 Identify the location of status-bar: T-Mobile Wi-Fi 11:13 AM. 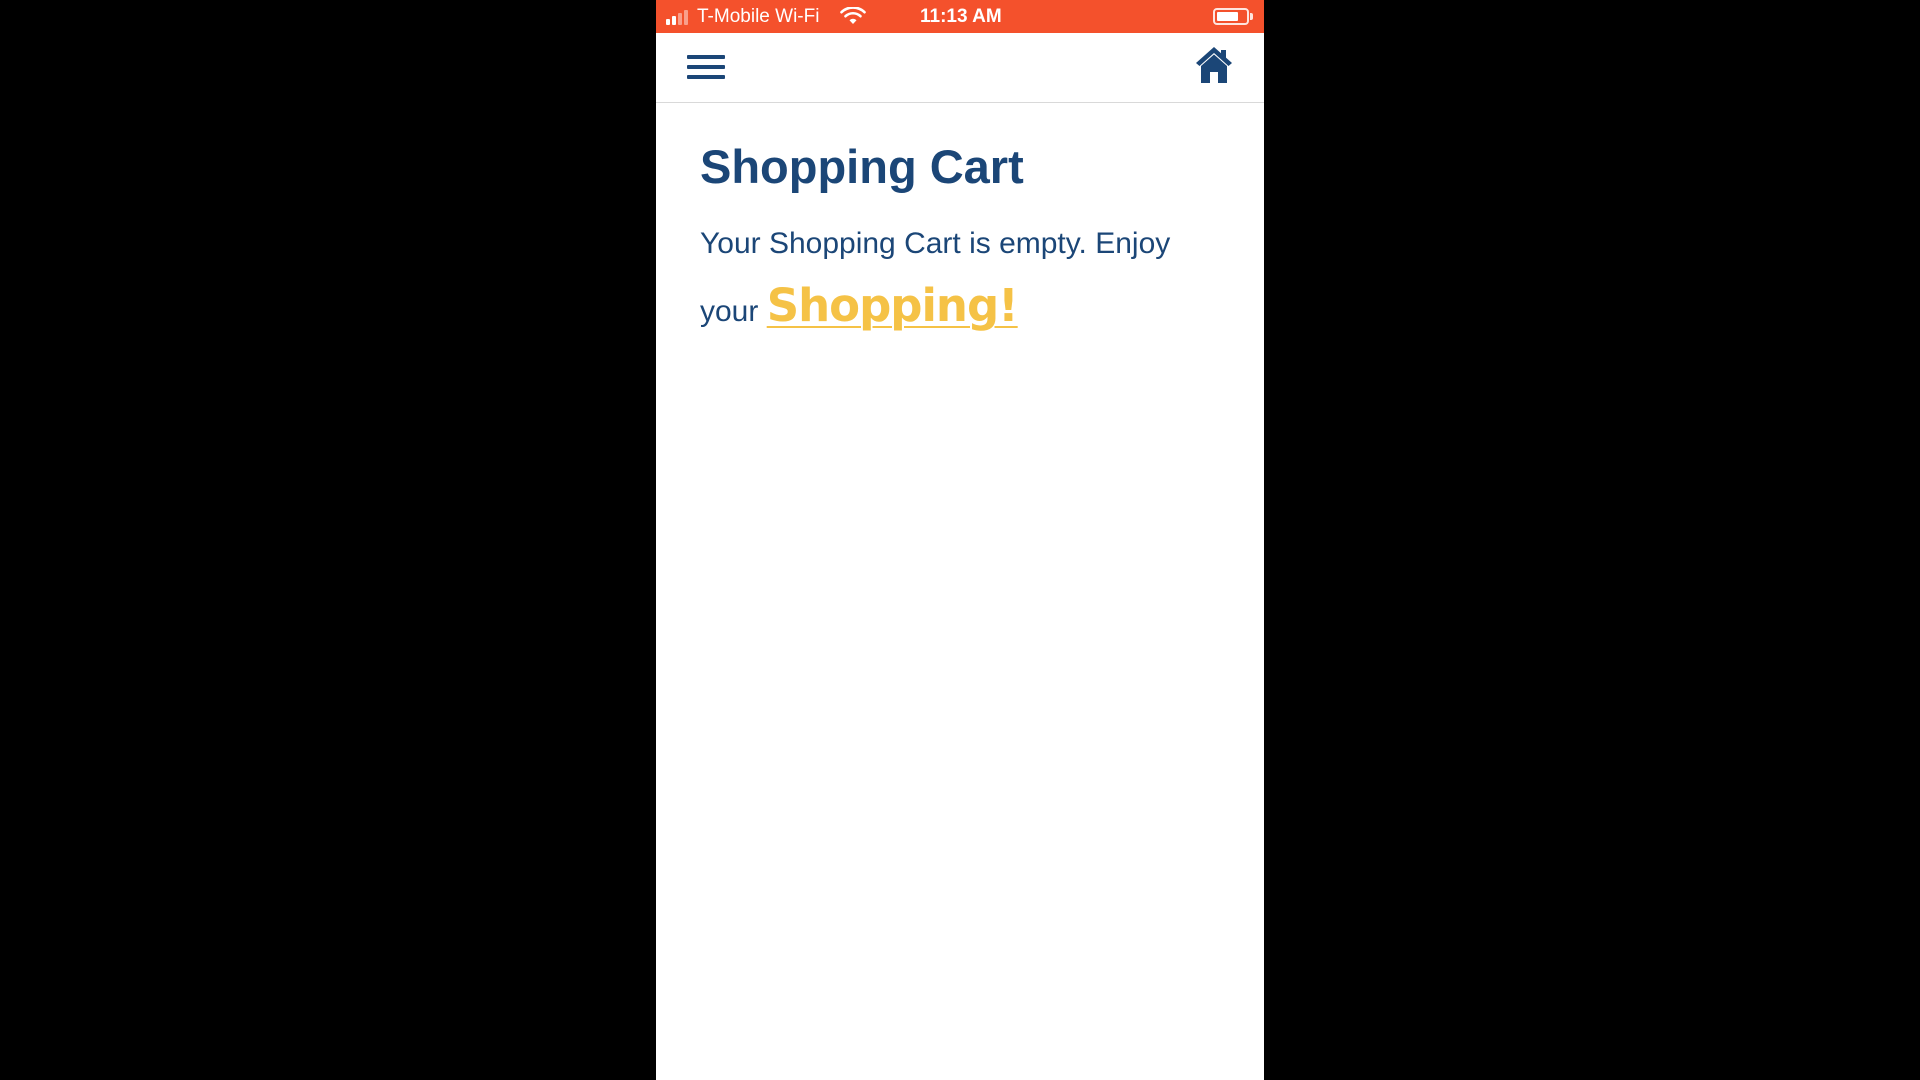
(960, 16).